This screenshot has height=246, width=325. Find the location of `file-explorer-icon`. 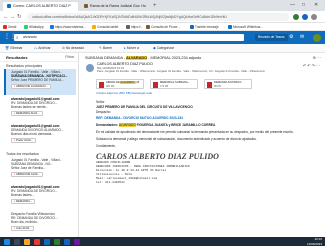

file-explorer-icon is located at coordinates (27, 241).